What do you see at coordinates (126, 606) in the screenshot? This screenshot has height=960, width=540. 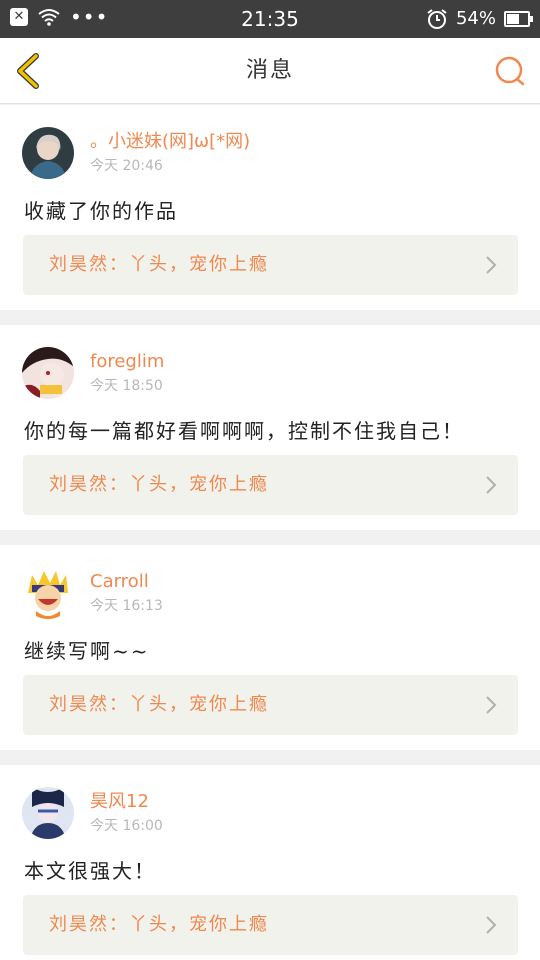 I see `timestamp: 今天 16:13` at bounding box center [126, 606].